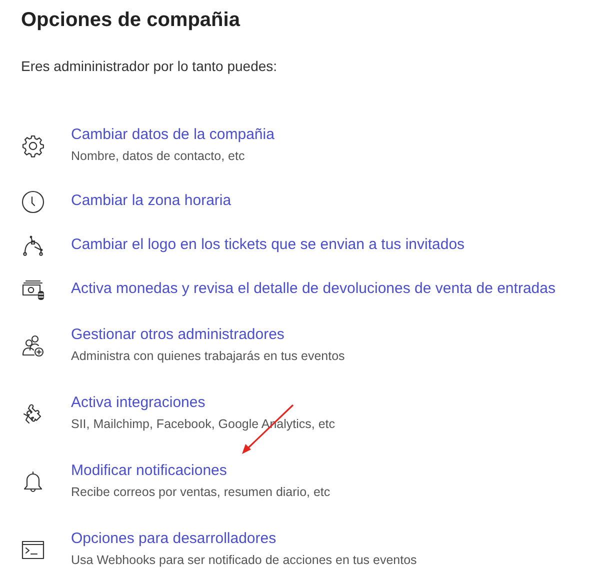 The height and width of the screenshot is (585, 603). What do you see at coordinates (158, 156) in the screenshot?
I see `option-description: Nombre, datos de contacto, etc` at bounding box center [158, 156].